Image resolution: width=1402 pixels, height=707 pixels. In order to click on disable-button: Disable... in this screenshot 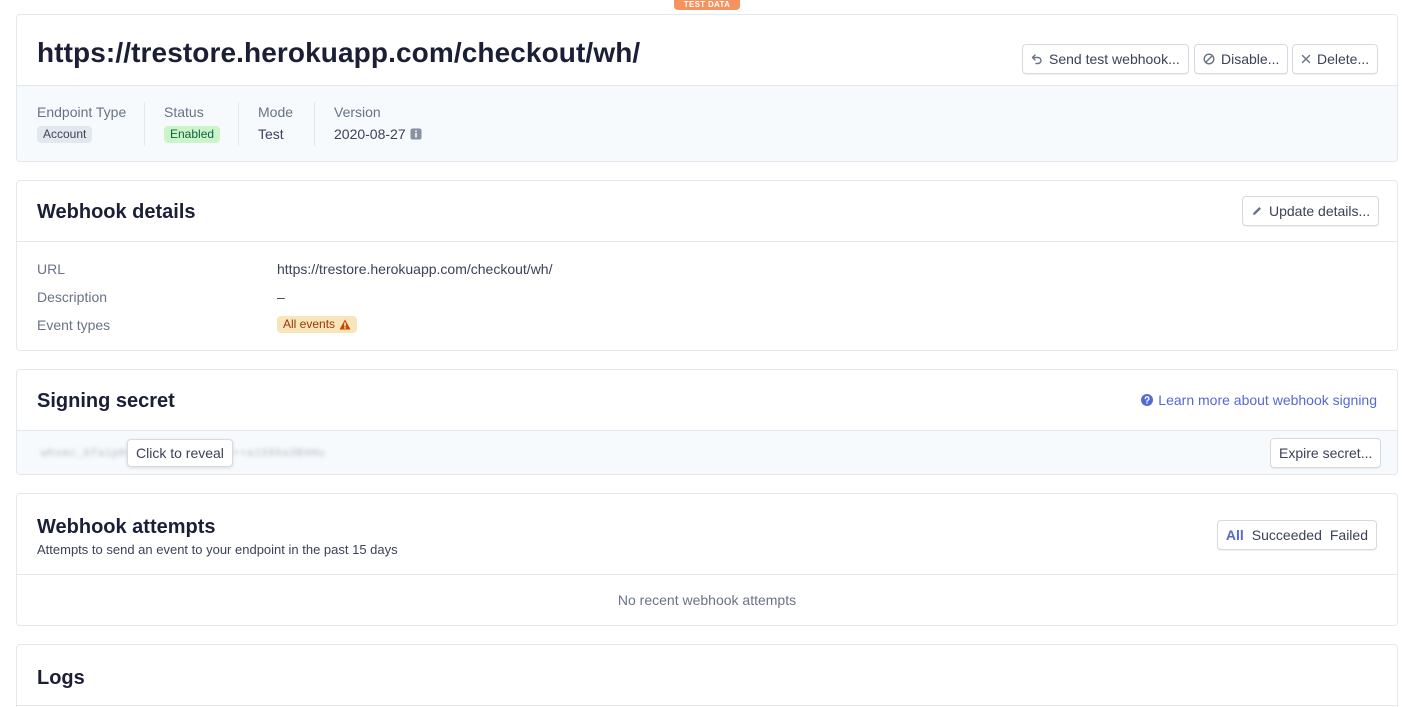, I will do `click(1241, 59)`.